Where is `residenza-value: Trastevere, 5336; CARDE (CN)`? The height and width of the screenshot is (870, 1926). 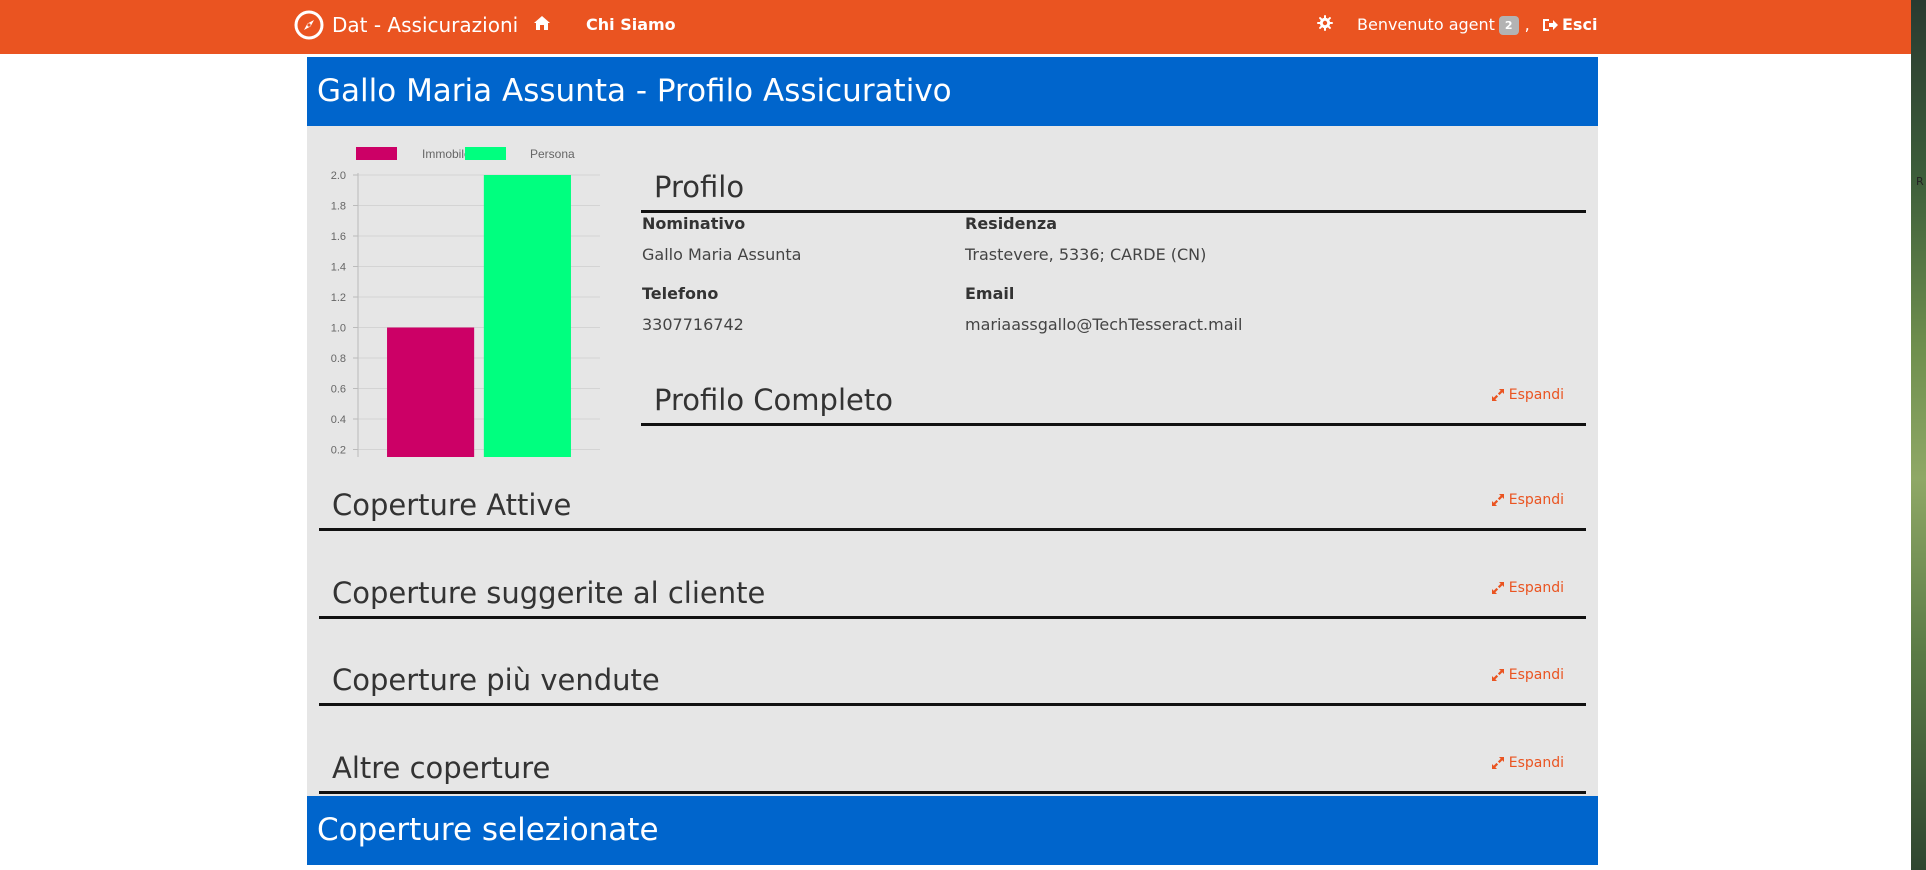 residenza-value: Trastevere, 5336; CARDE (CN) is located at coordinates (1086, 254).